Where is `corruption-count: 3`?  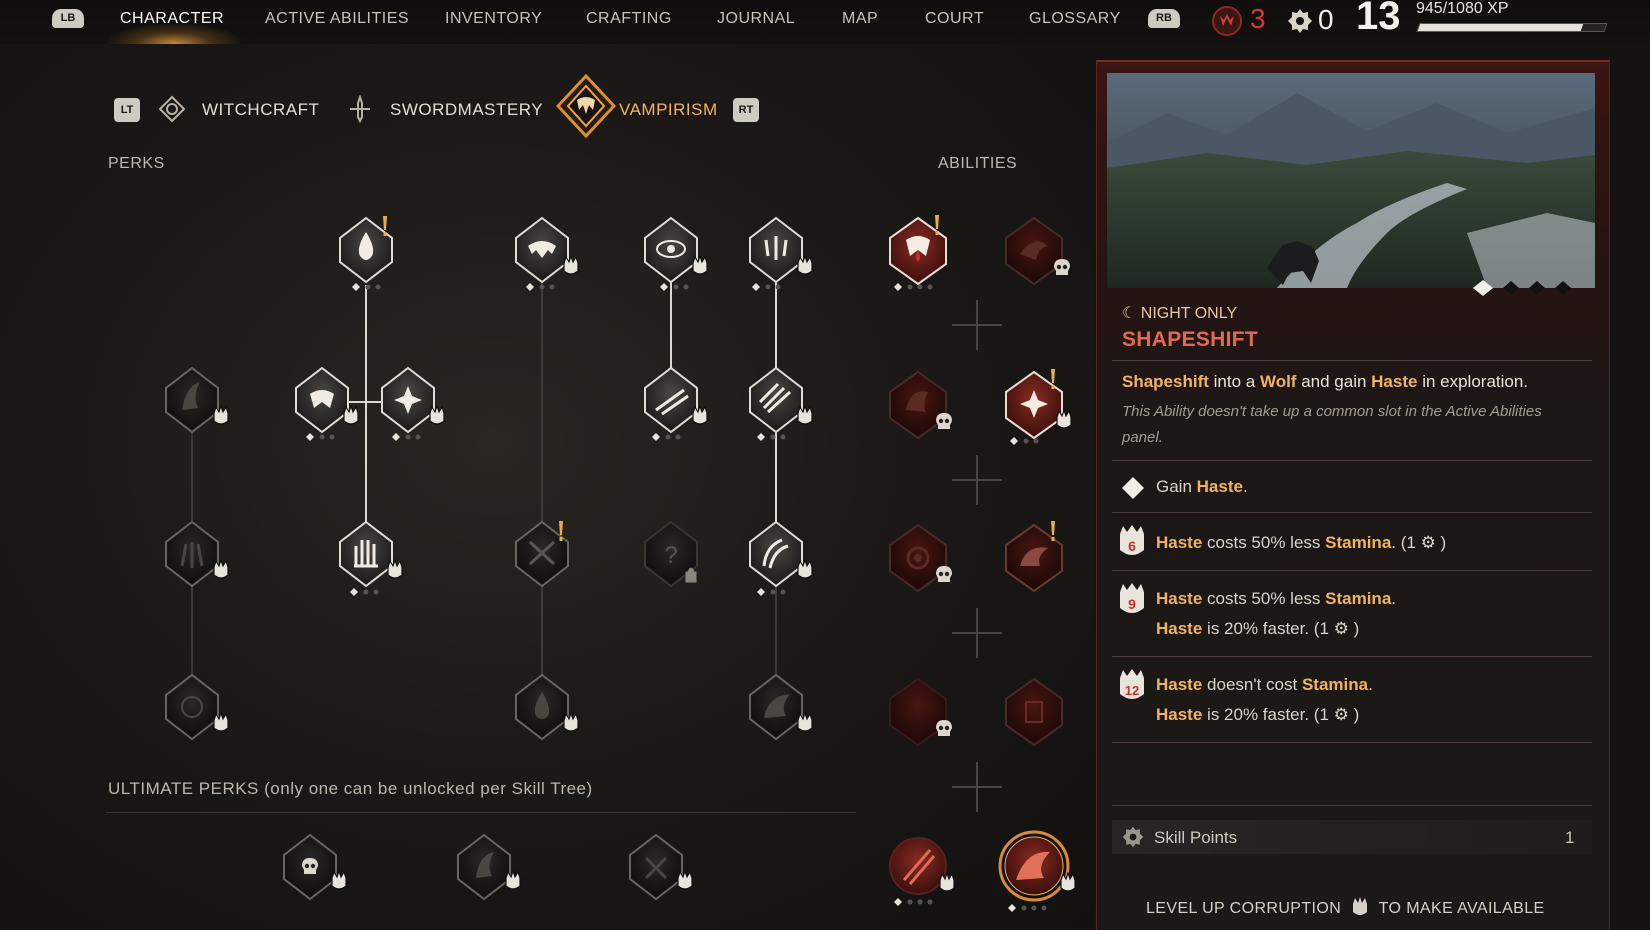 corruption-count: 3 is located at coordinates (1258, 18).